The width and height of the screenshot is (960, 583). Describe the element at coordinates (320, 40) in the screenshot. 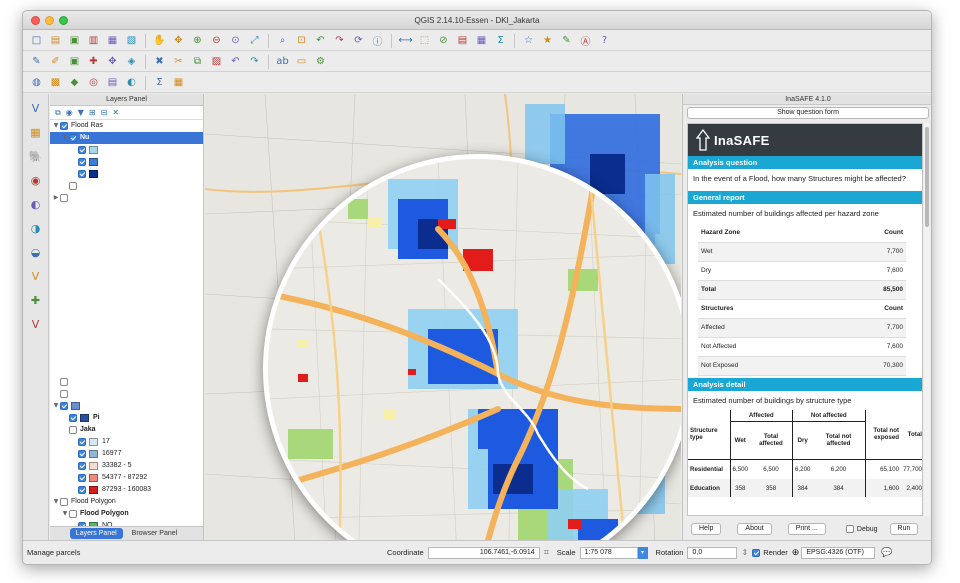

I see `zoom-last-icon: ↶` at that location.